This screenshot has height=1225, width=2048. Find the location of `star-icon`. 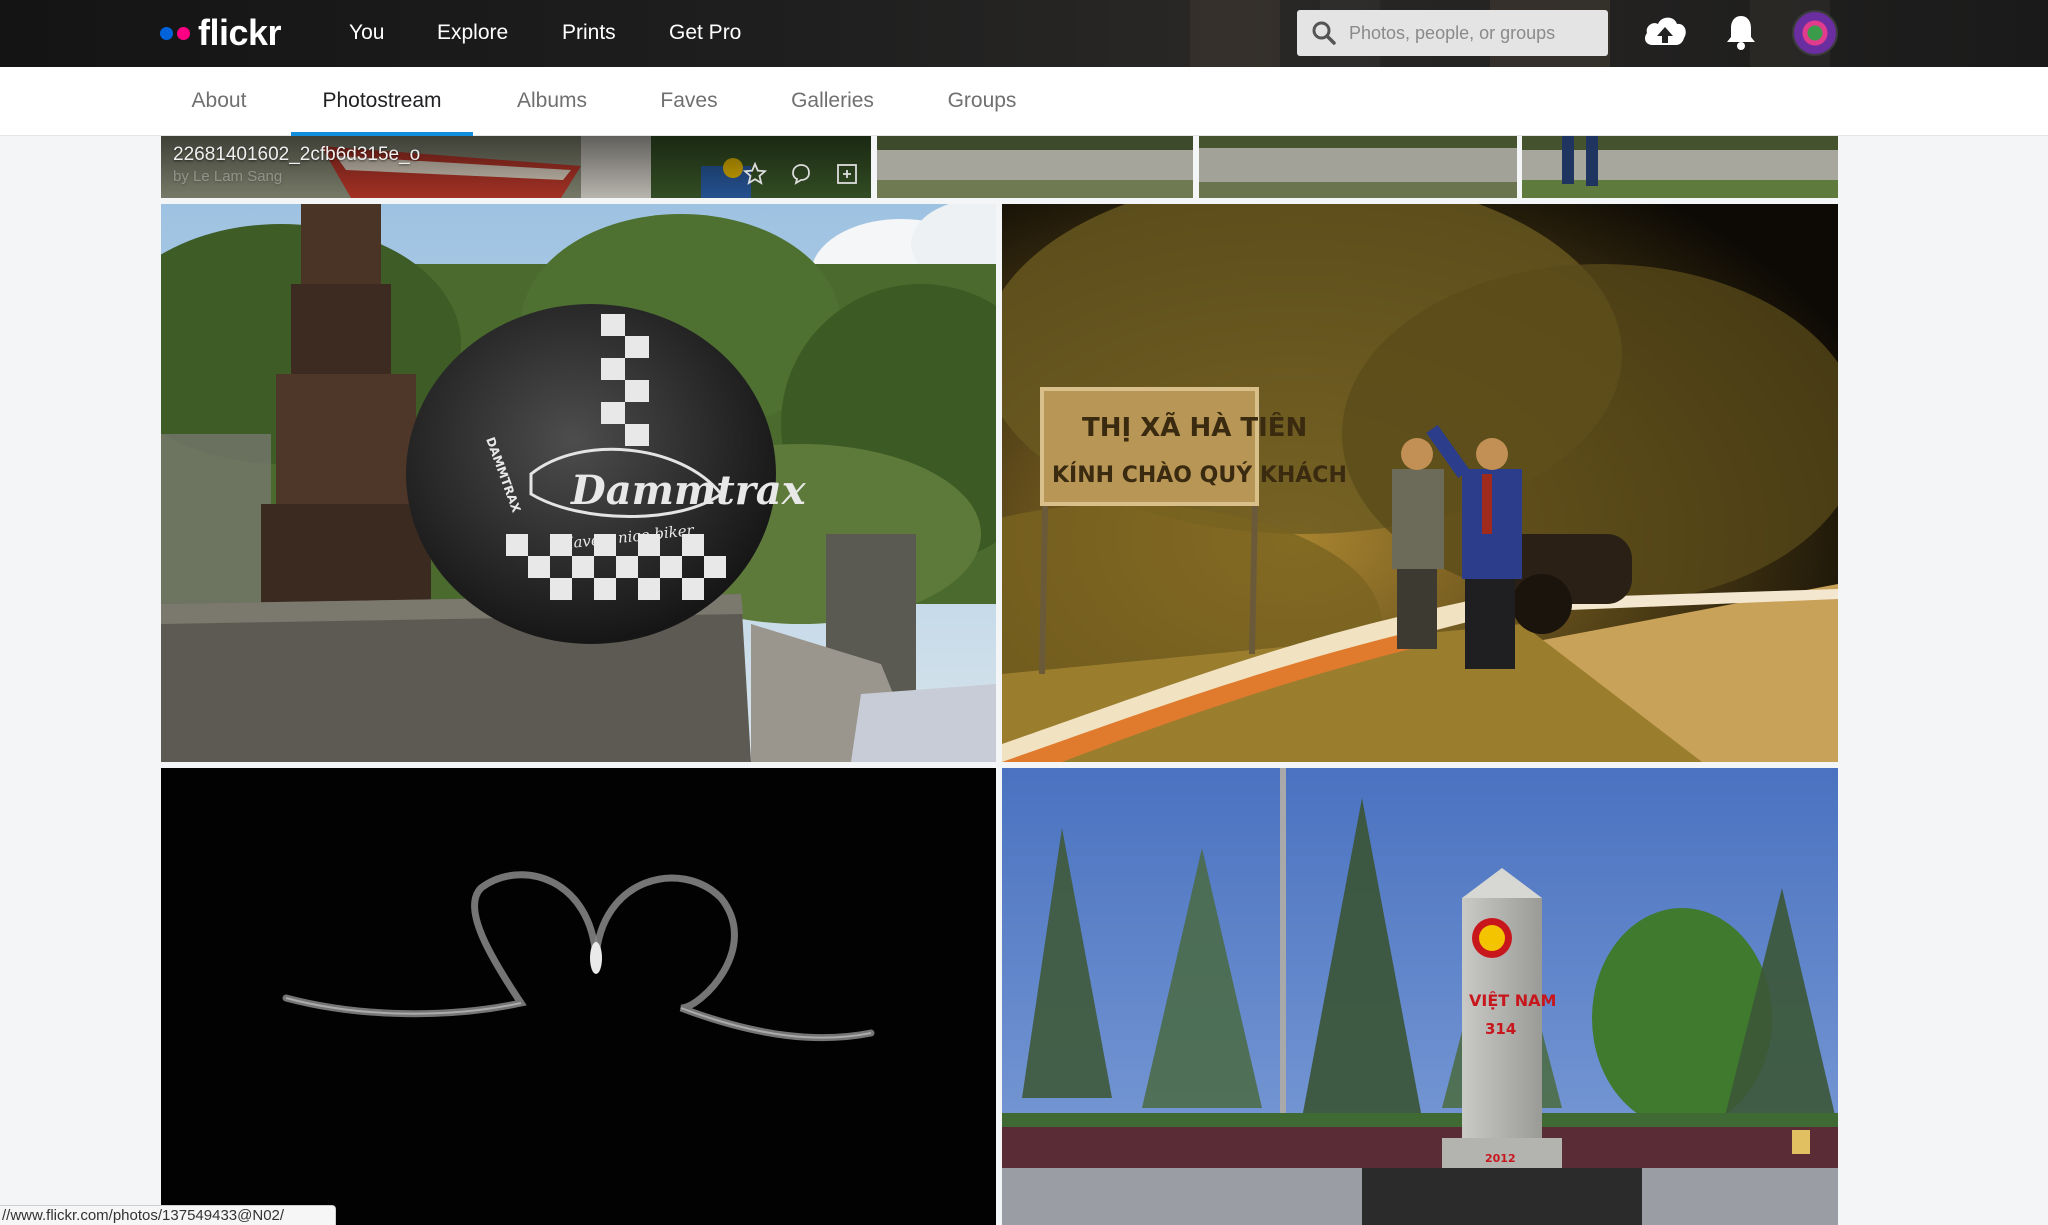

star-icon is located at coordinates (755, 174).